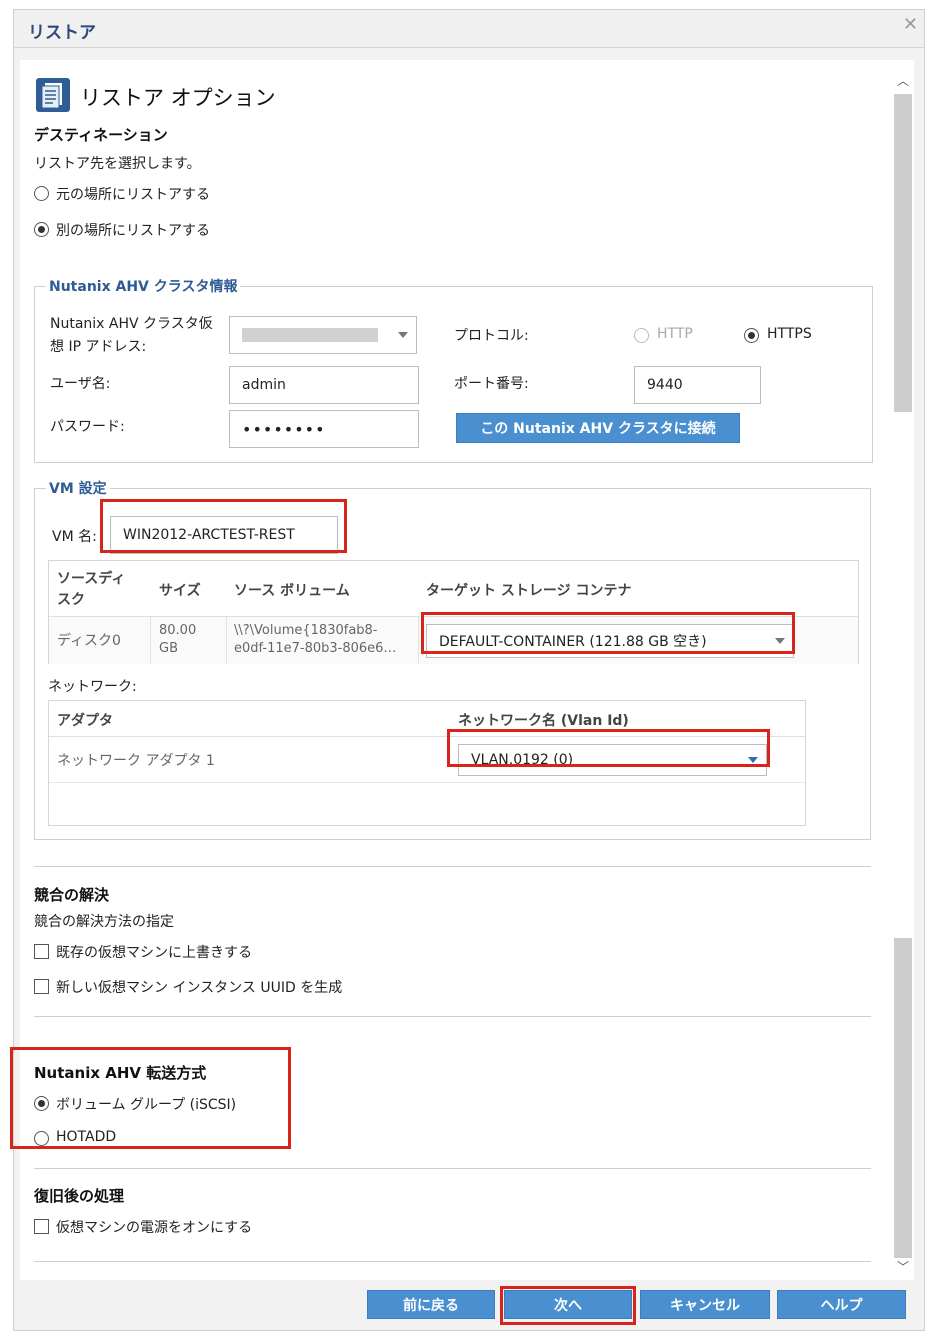 The image size is (930, 1336). What do you see at coordinates (41, 1138) in the screenshot?
I see `radio-transport-hotadd` at bounding box center [41, 1138].